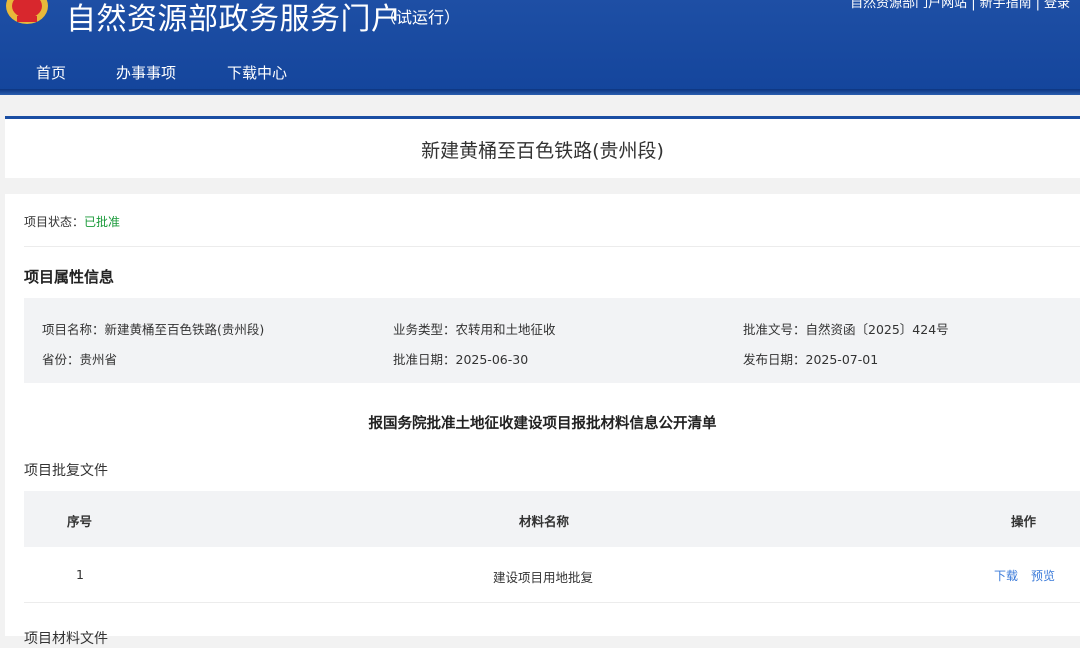 This screenshot has height=648, width=1080. What do you see at coordinates (552, 246) in the screenshot?
I see `divider` at bounding box center [552, 246].